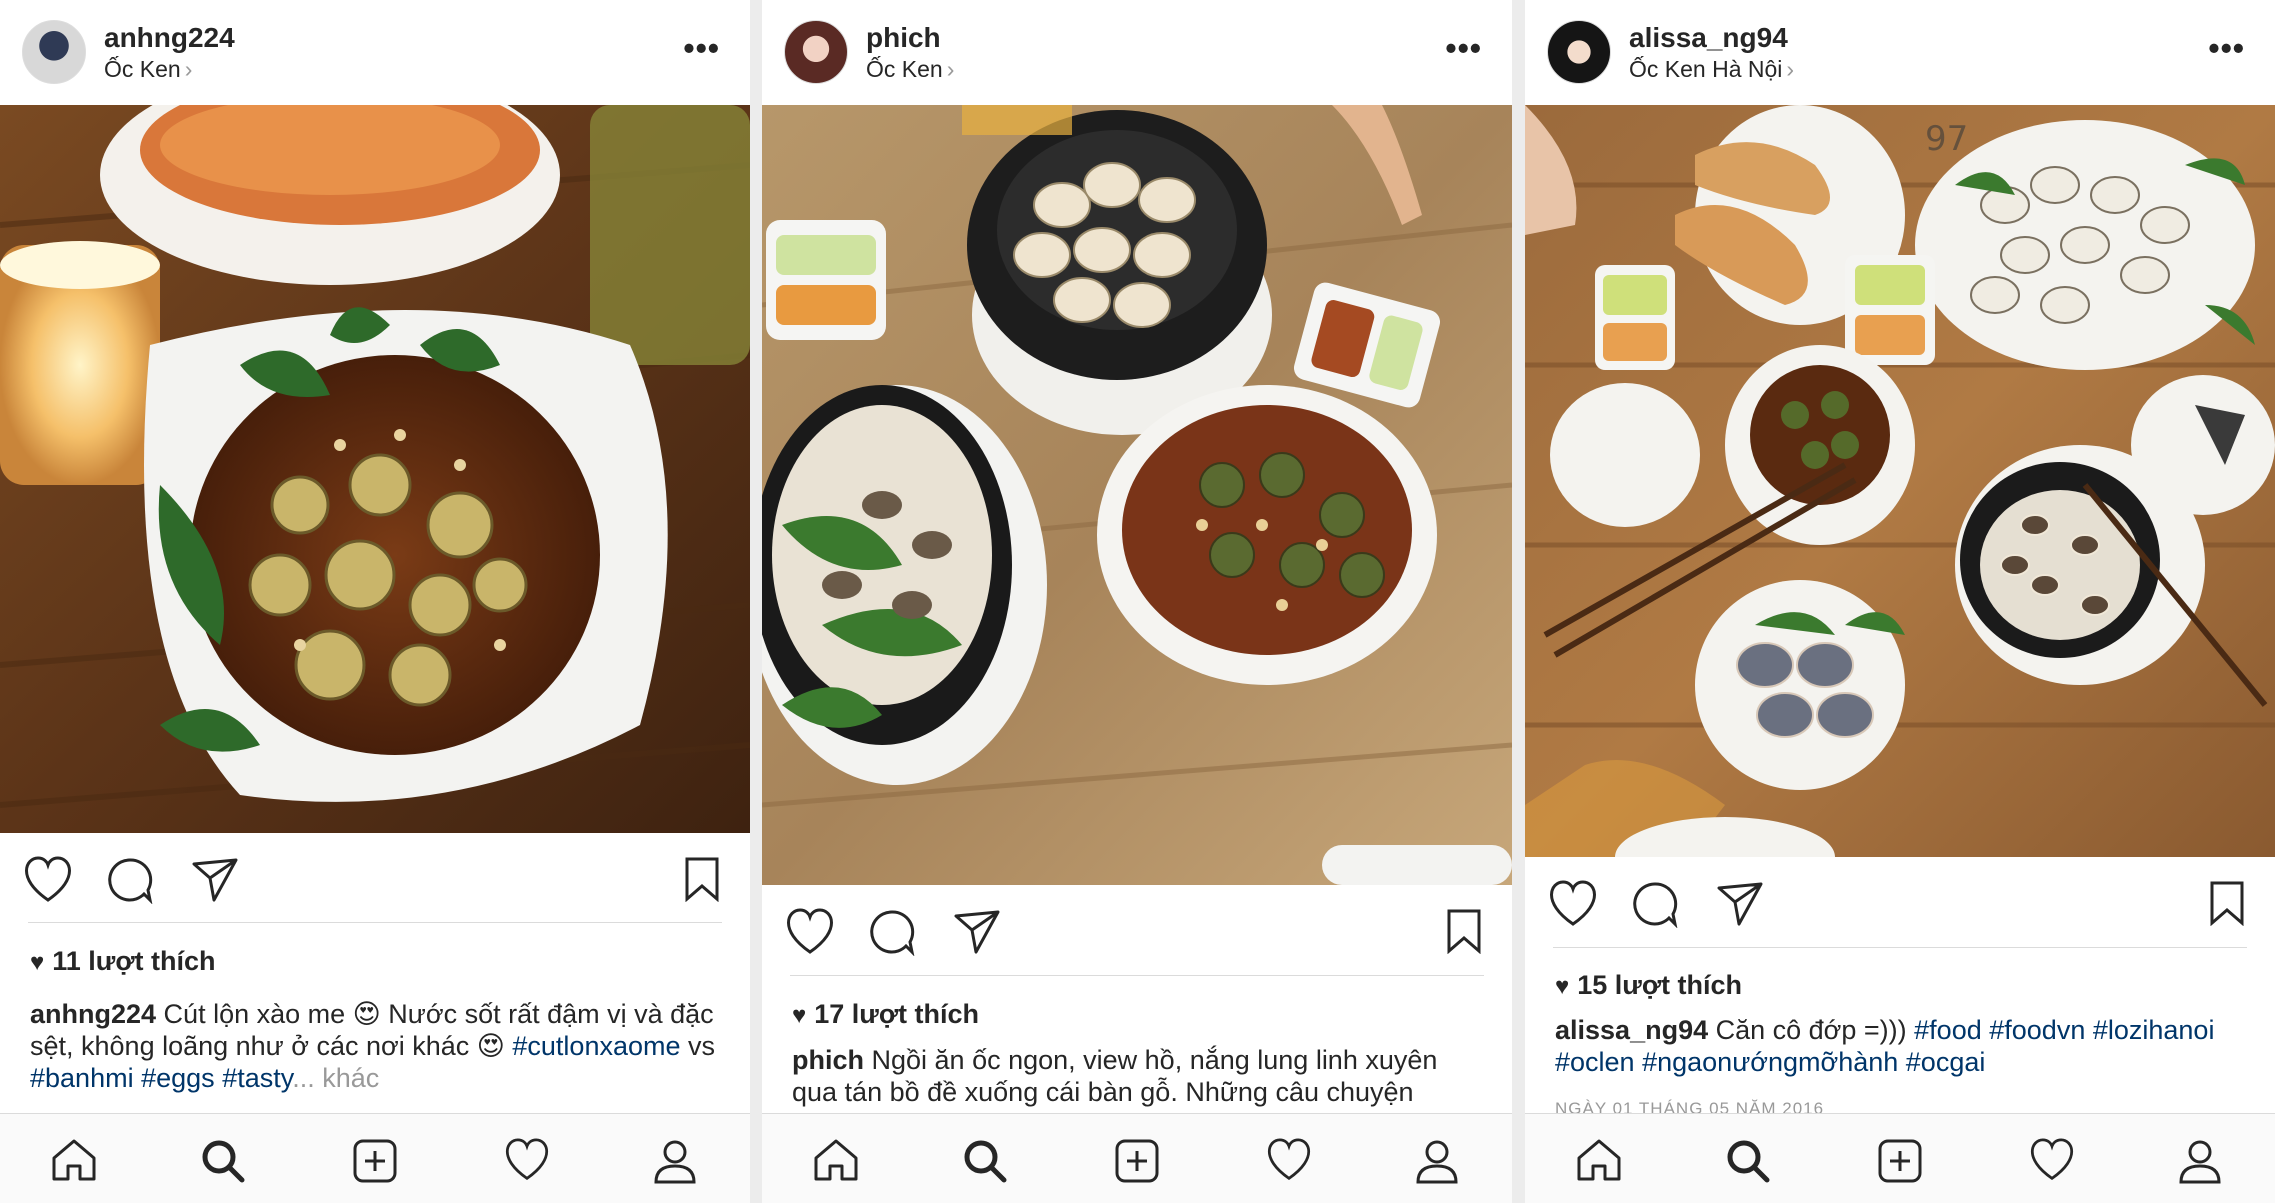  What do you see at coordinates (335, 1078) in the screenshot?
I see `caption-more-link: ... khác` at bounding box center [335, 1078].